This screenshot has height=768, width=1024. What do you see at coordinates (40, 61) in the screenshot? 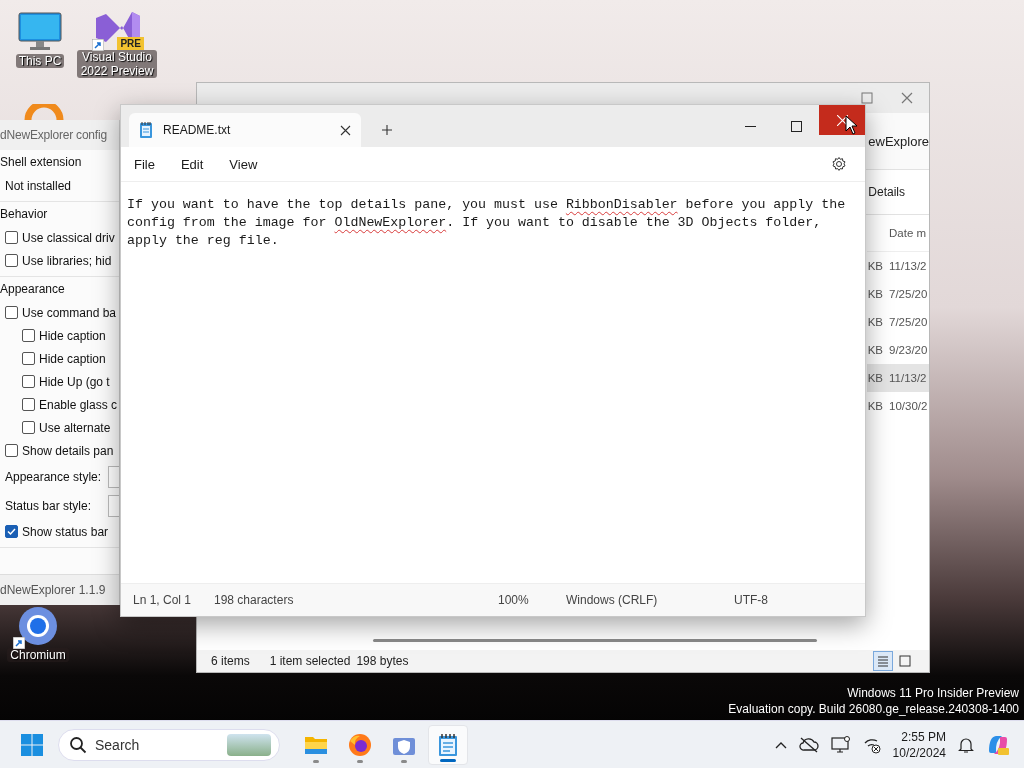
I see `desktop-icon-label: This PC` at bounding box center [40, 61].